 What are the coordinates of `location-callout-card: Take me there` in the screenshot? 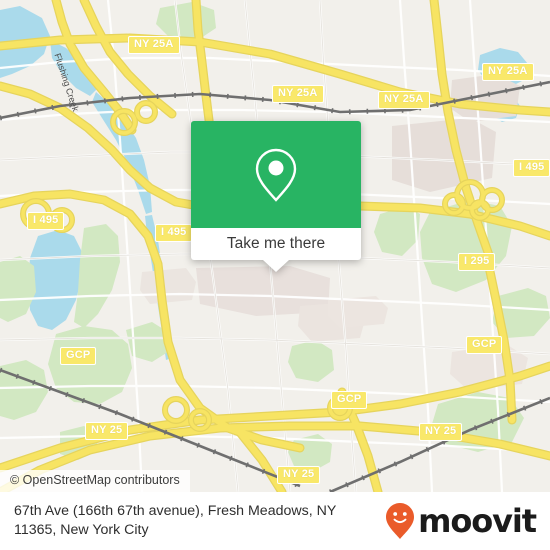 It's located at (276, 196).